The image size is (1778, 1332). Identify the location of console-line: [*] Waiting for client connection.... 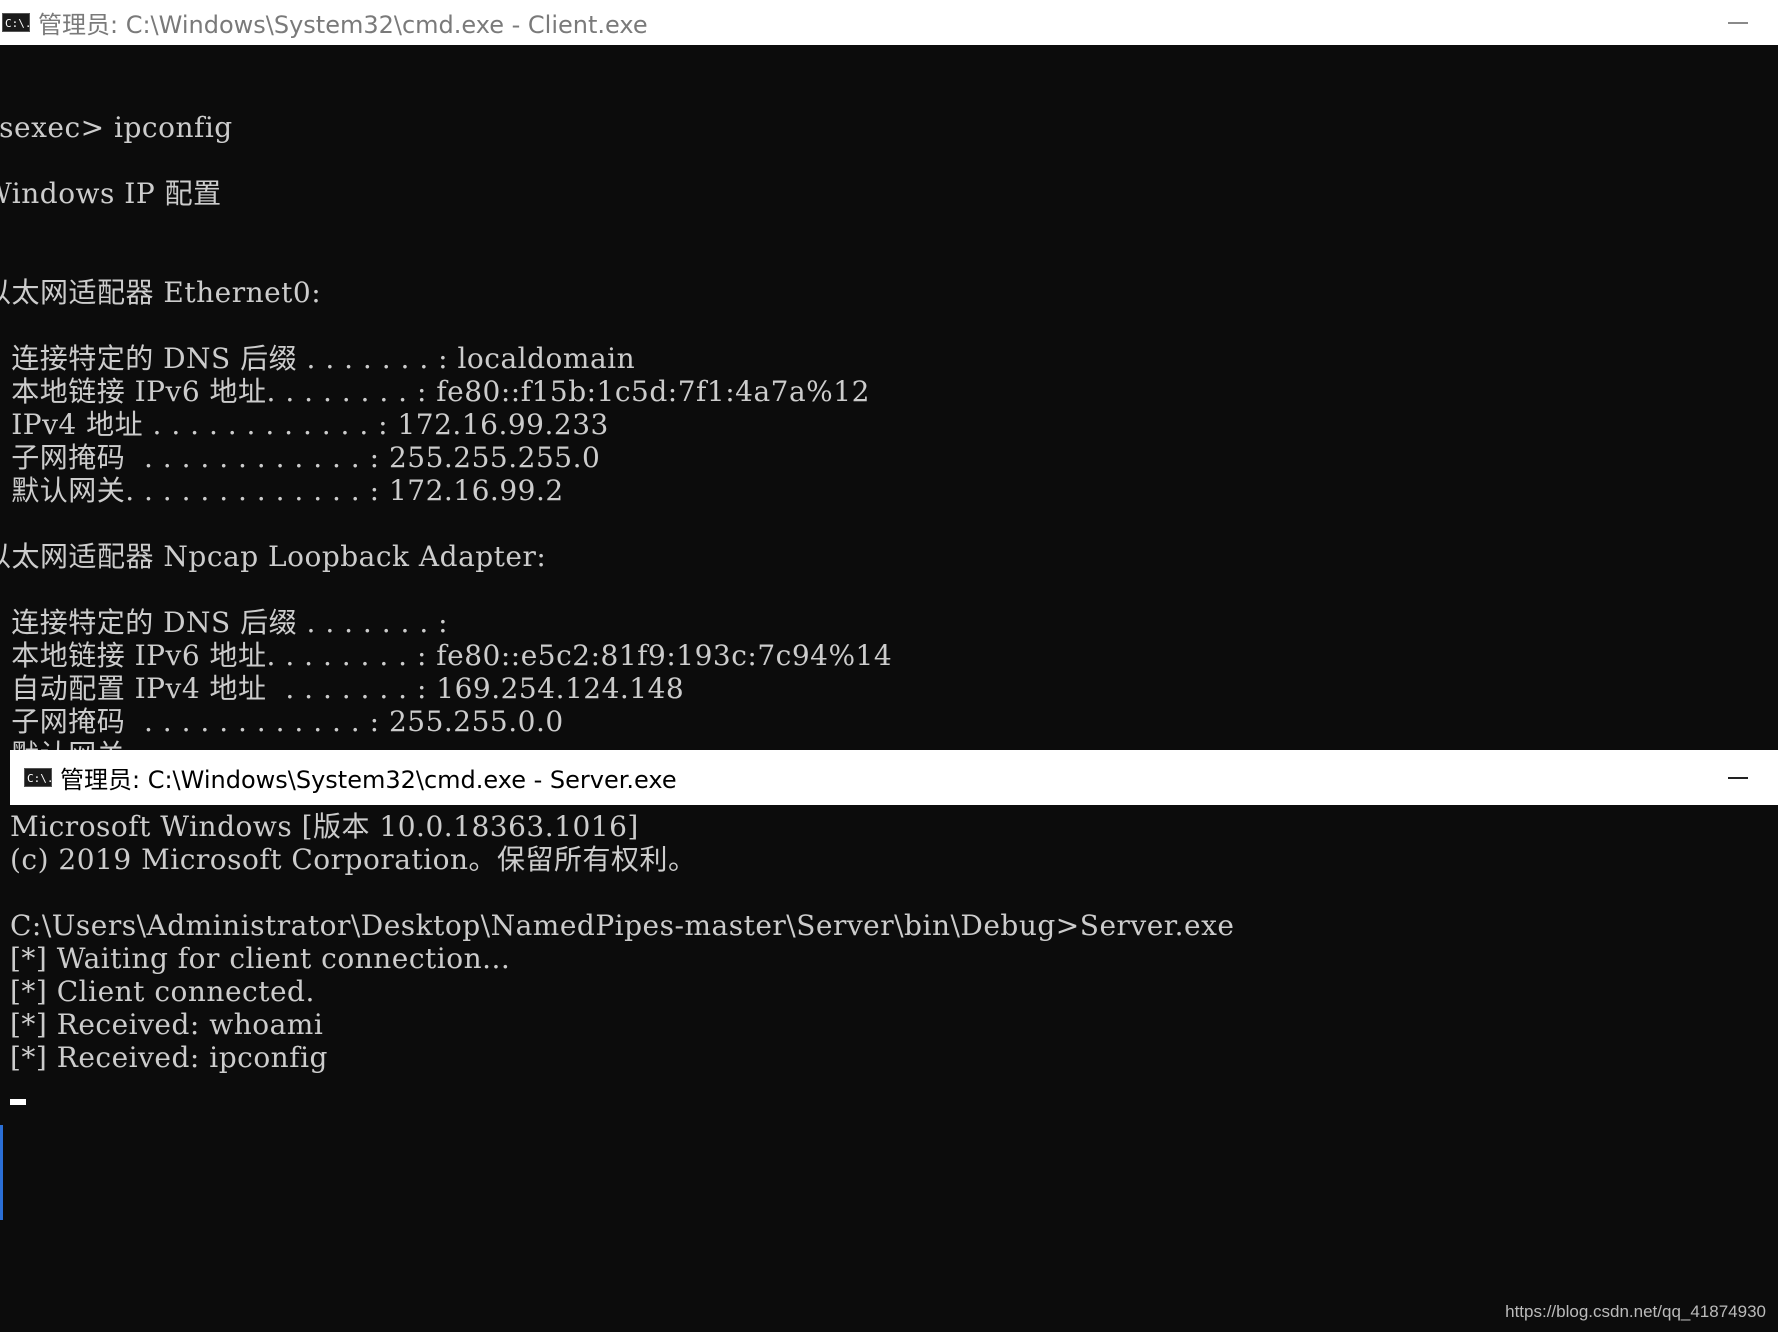
(260, 958).